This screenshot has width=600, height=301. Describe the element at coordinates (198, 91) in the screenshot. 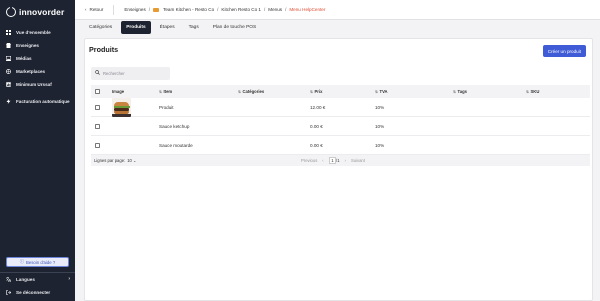

I see `column-header-item: ⇅ Item` at that location.